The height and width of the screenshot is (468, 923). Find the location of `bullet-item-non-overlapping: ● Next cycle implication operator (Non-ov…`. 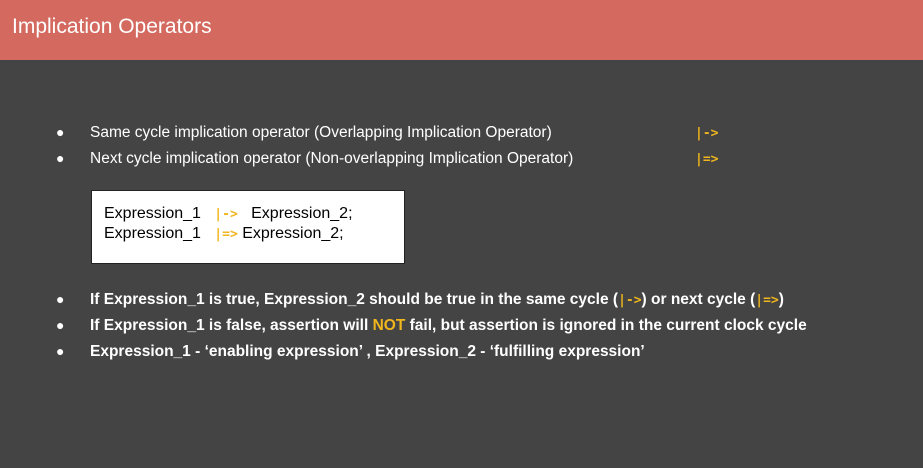

bullet-item-non-overlapping: ● Next cycle implication operator (Non-ov… is located at coordinates (387, 159).